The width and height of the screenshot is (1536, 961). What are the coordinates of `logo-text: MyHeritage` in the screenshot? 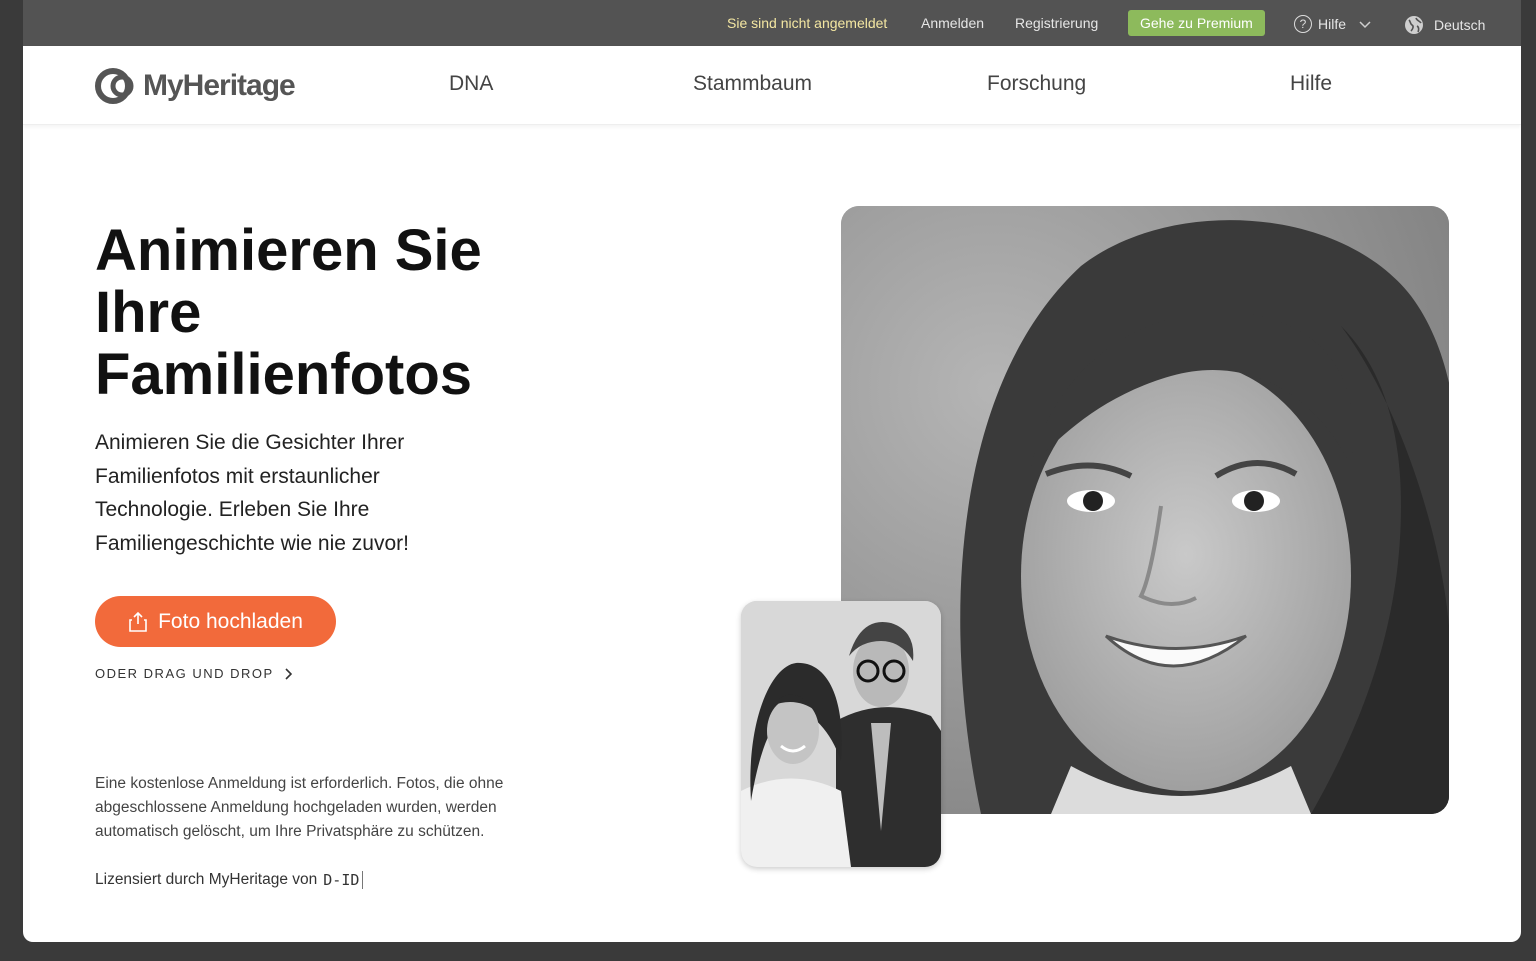 It's located at (219, 85).